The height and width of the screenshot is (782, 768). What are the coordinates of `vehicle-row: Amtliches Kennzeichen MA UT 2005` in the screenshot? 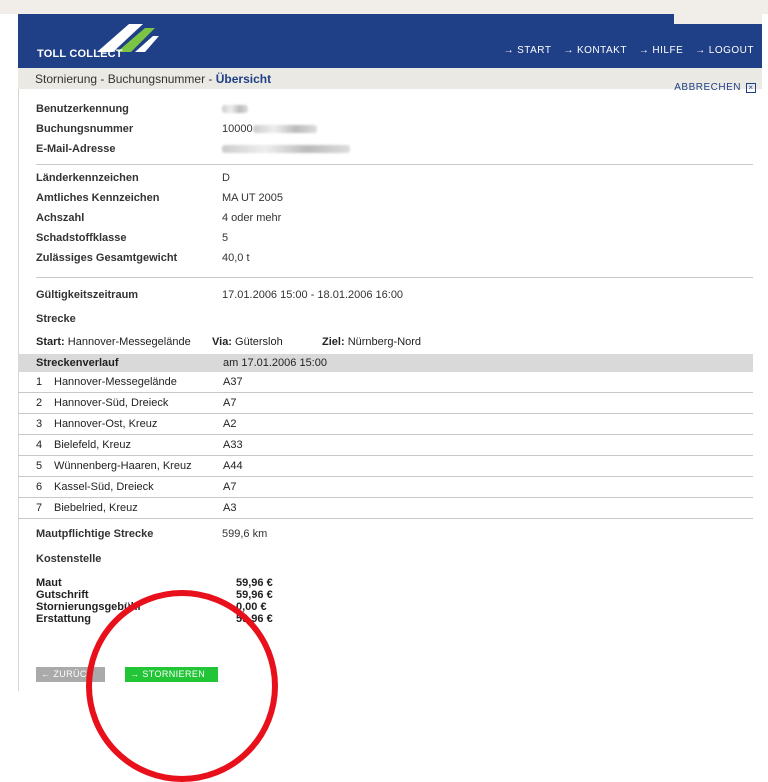 It's located at (159, 198).